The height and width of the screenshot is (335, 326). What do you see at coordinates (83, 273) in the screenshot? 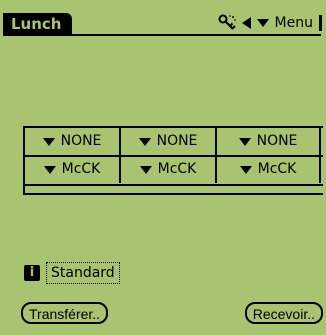
I see `standard-trigger: Standard` at bounding box center [83, 273].